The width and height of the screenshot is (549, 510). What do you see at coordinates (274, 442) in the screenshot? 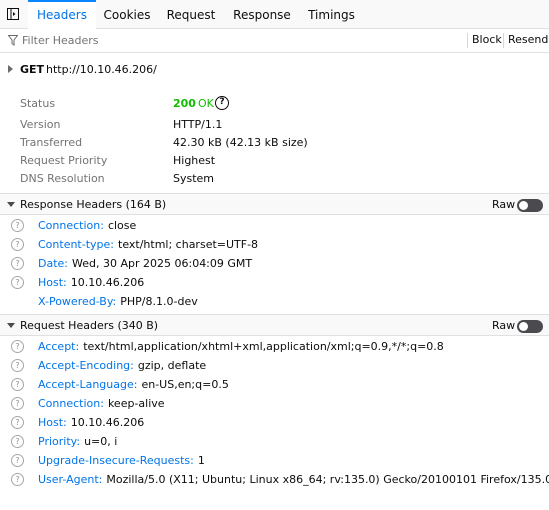
I see `header-row: ? Priority: u=0, i` at bounding box center [274, 442].